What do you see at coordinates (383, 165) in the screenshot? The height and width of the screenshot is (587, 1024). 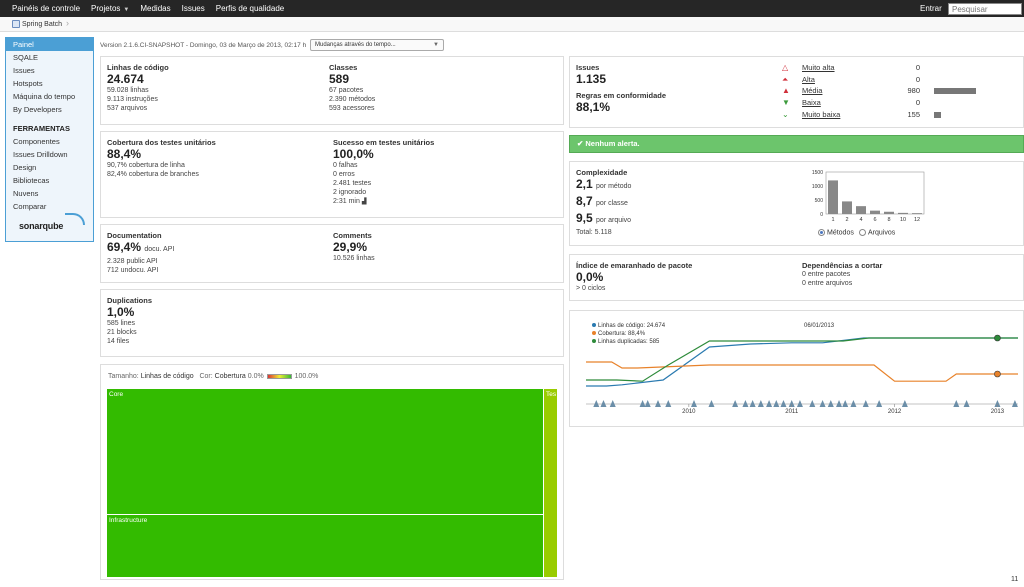 I see `test-failures: 0 falhas` at bounding box center [383, 165].